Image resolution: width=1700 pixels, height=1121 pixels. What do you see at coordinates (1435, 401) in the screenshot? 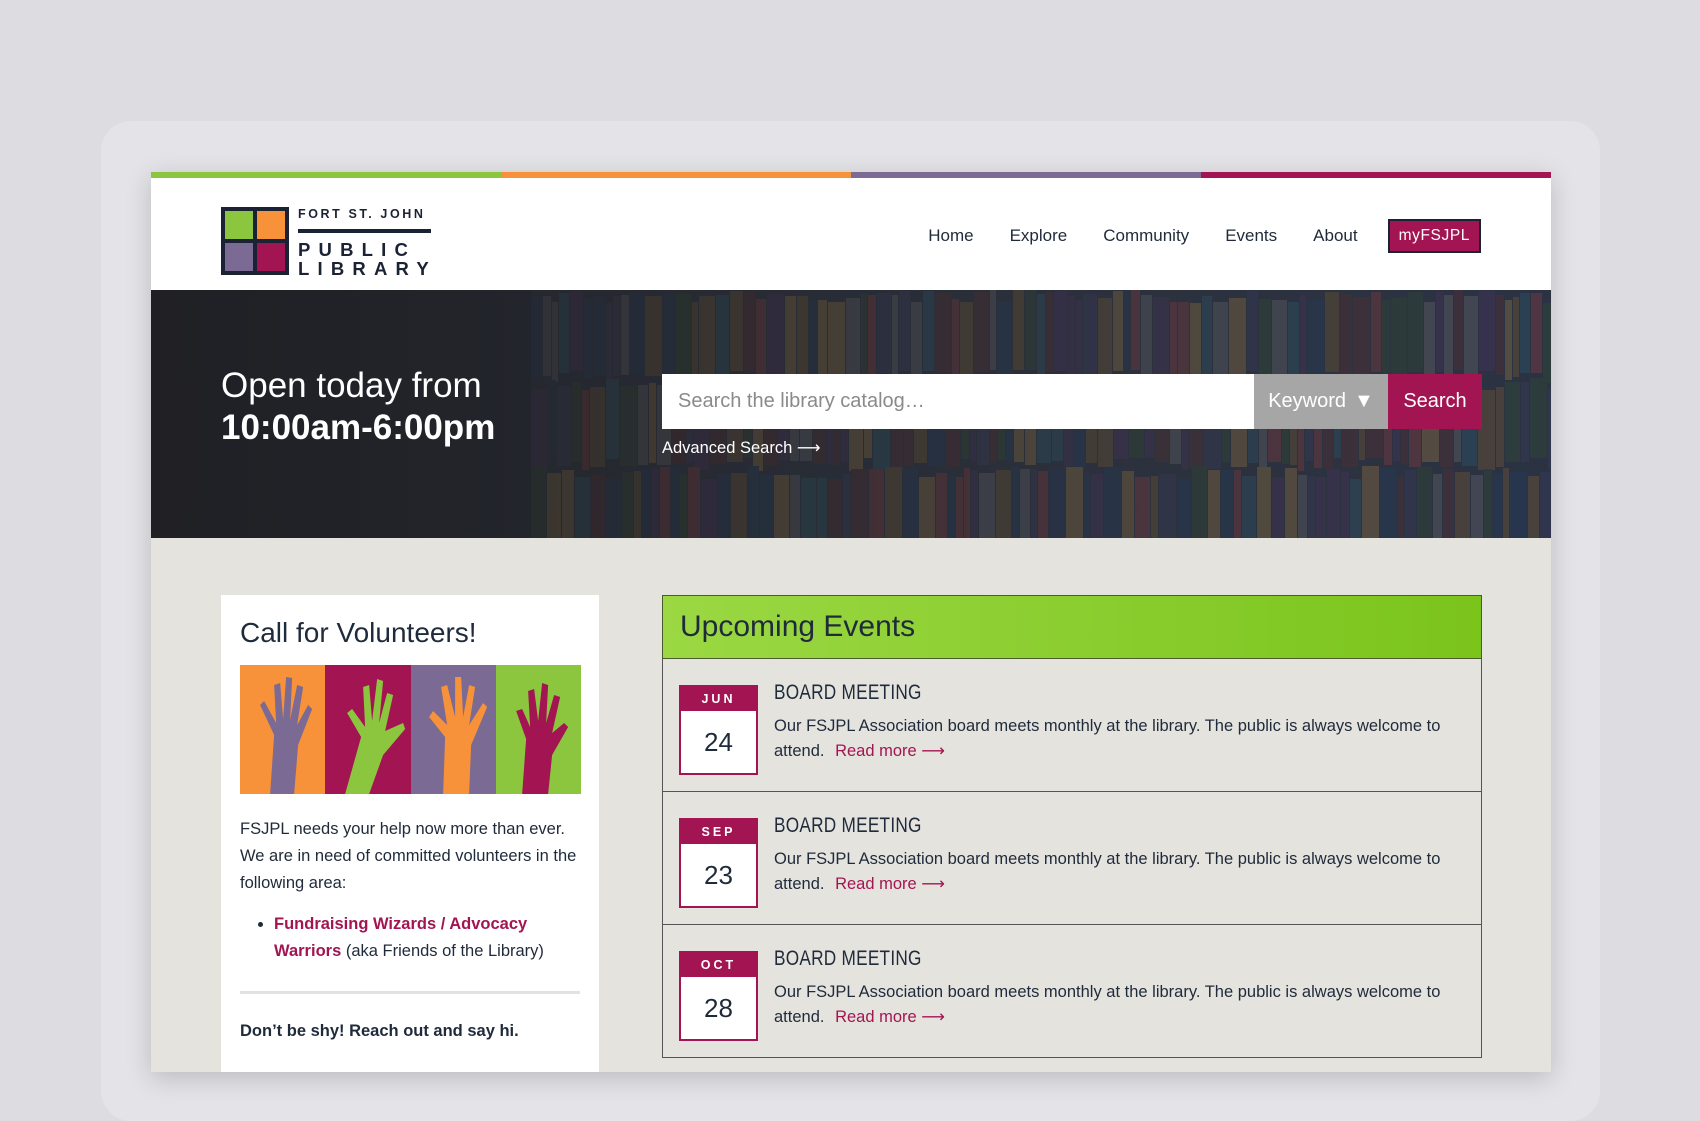
I see `search-button: Search` at bounding box center [1435, 401].